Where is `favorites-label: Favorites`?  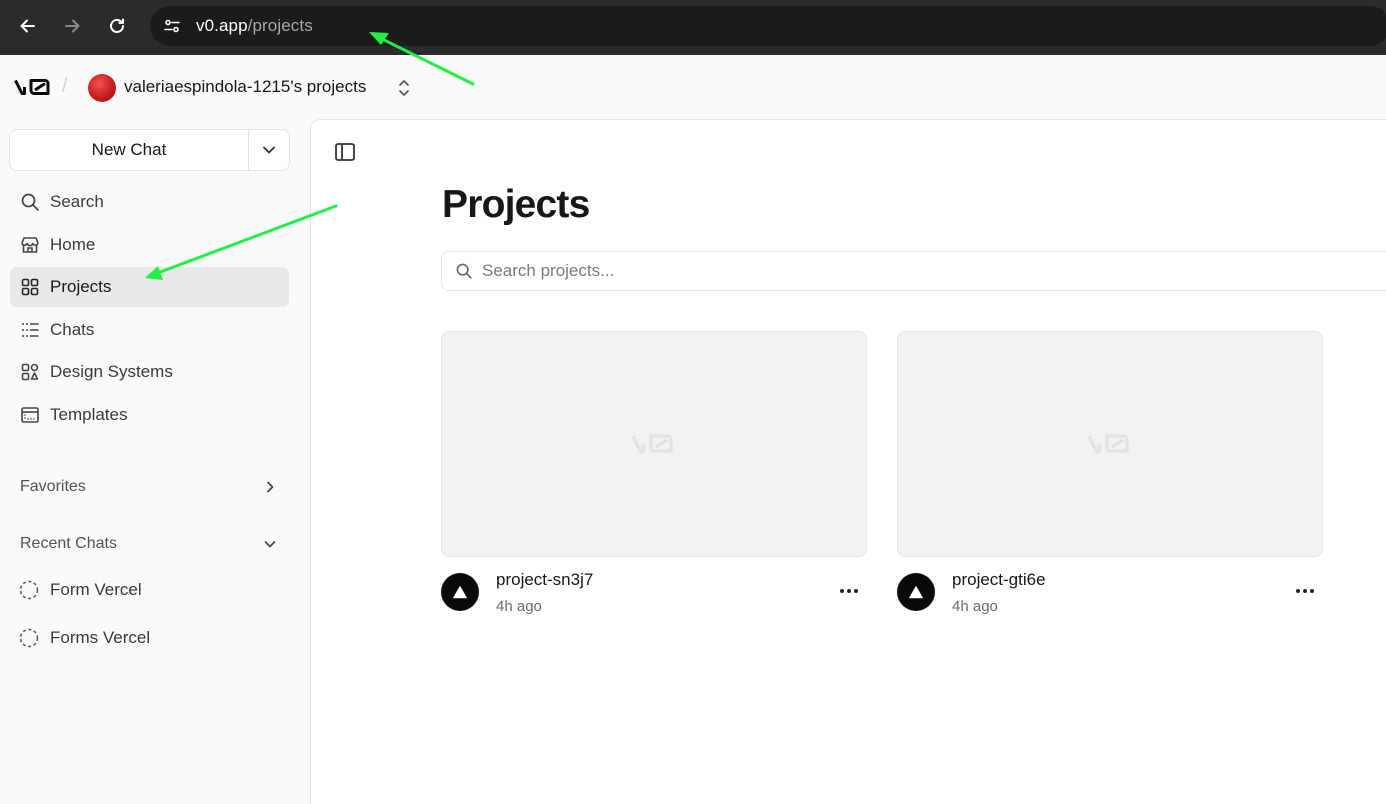
favorites-label: Favorites is located at coordinates (53, 486).